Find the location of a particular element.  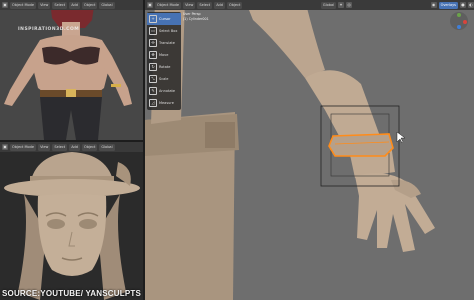

axis-z-icon is located at coordinates (459, 27).